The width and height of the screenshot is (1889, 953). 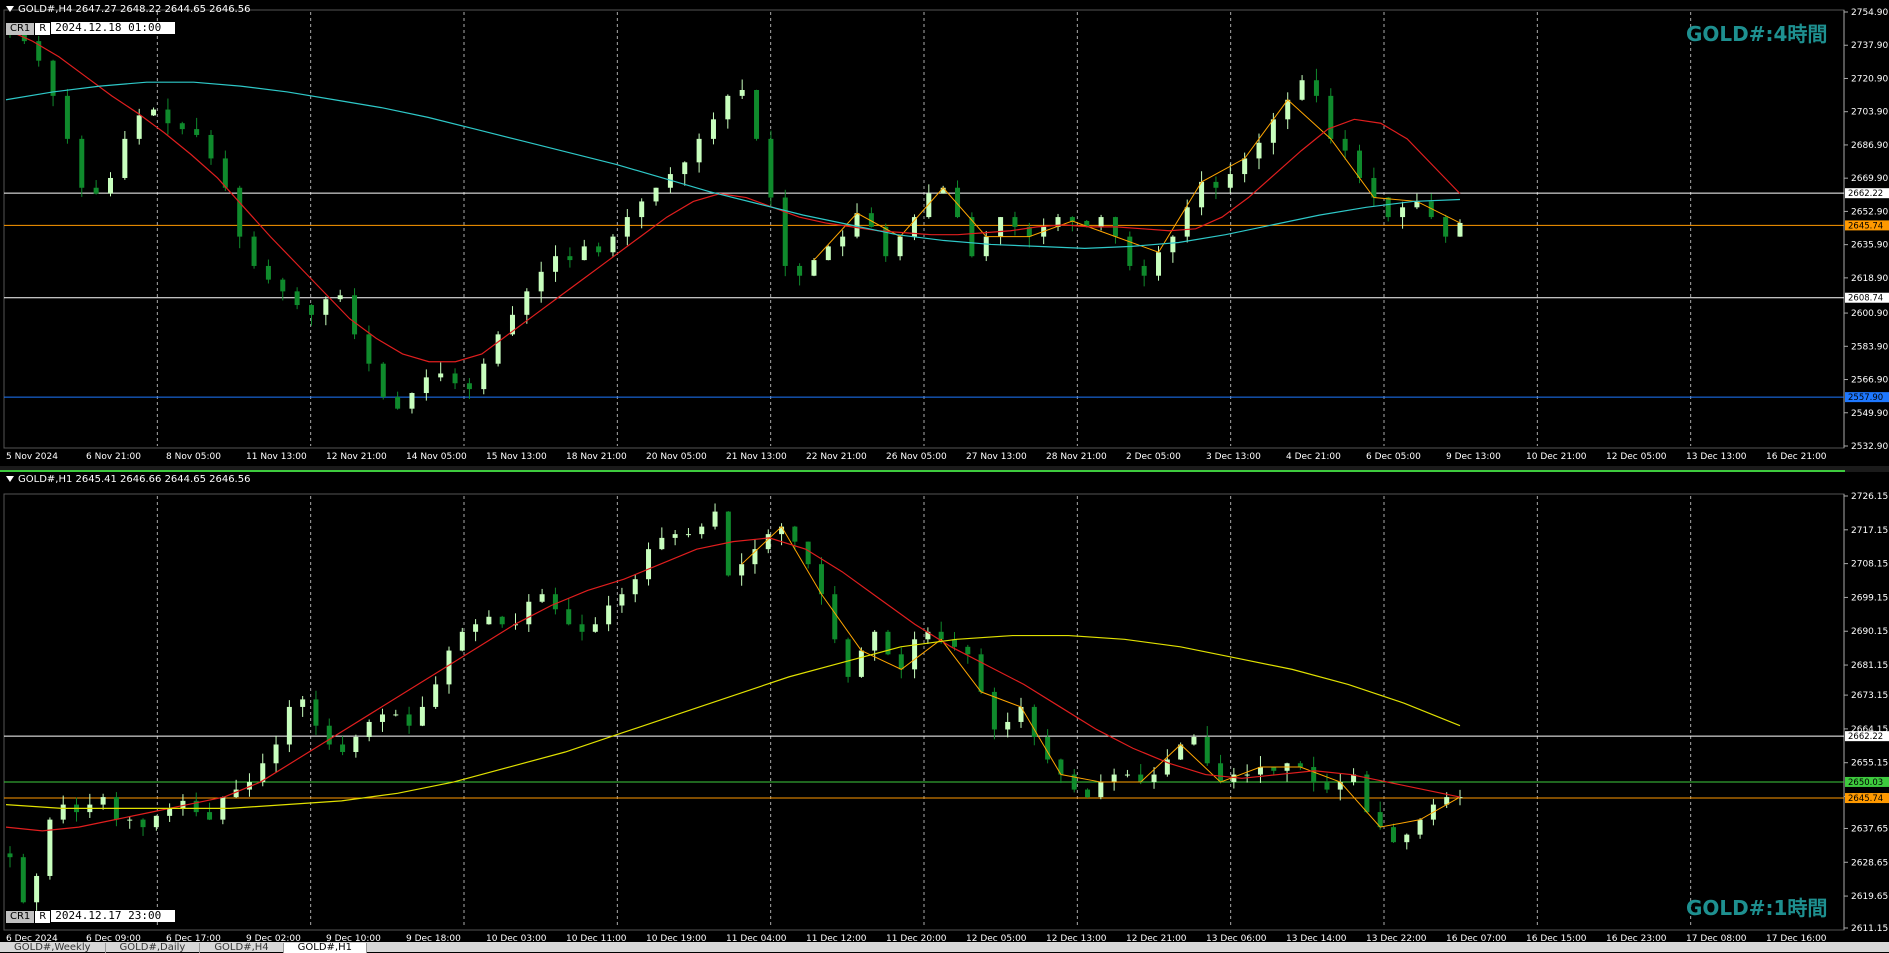 What do you see at coordinates (1865, 737) in the screenshot?
I see `h1-hline-label: 2662.22` at bounding box center [1865, 737].